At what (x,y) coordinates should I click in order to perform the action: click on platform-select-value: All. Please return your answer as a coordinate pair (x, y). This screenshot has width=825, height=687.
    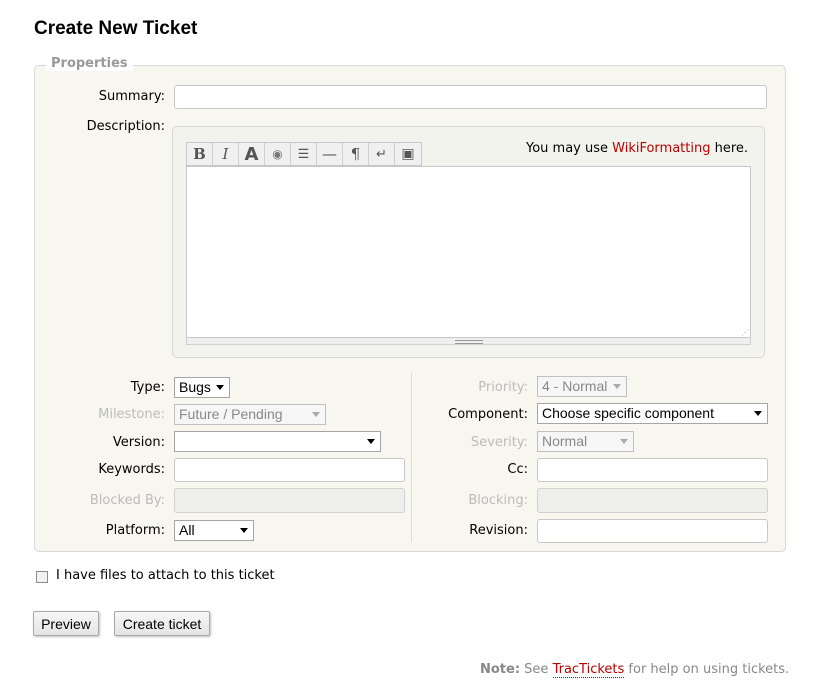
    Looking at the image, I should click on (187, 530).